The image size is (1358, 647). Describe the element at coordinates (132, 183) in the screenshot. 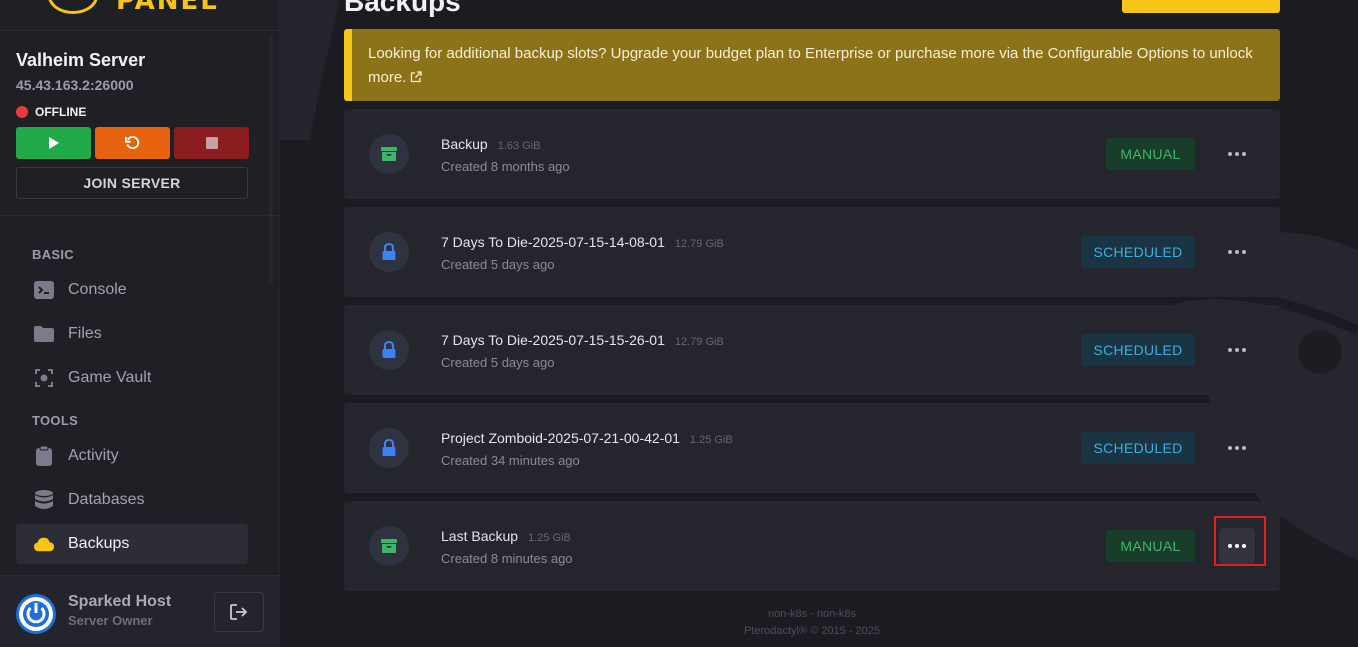

I see `join-server-button: JOIN SERVER` at that location.